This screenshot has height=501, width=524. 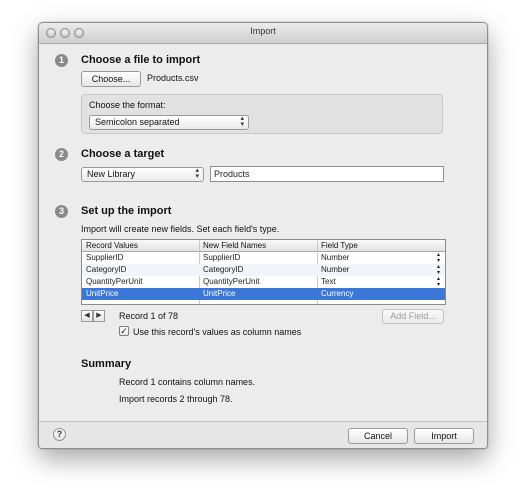 I want to click on field-type-value: Currency, so click(x=337, y=293).